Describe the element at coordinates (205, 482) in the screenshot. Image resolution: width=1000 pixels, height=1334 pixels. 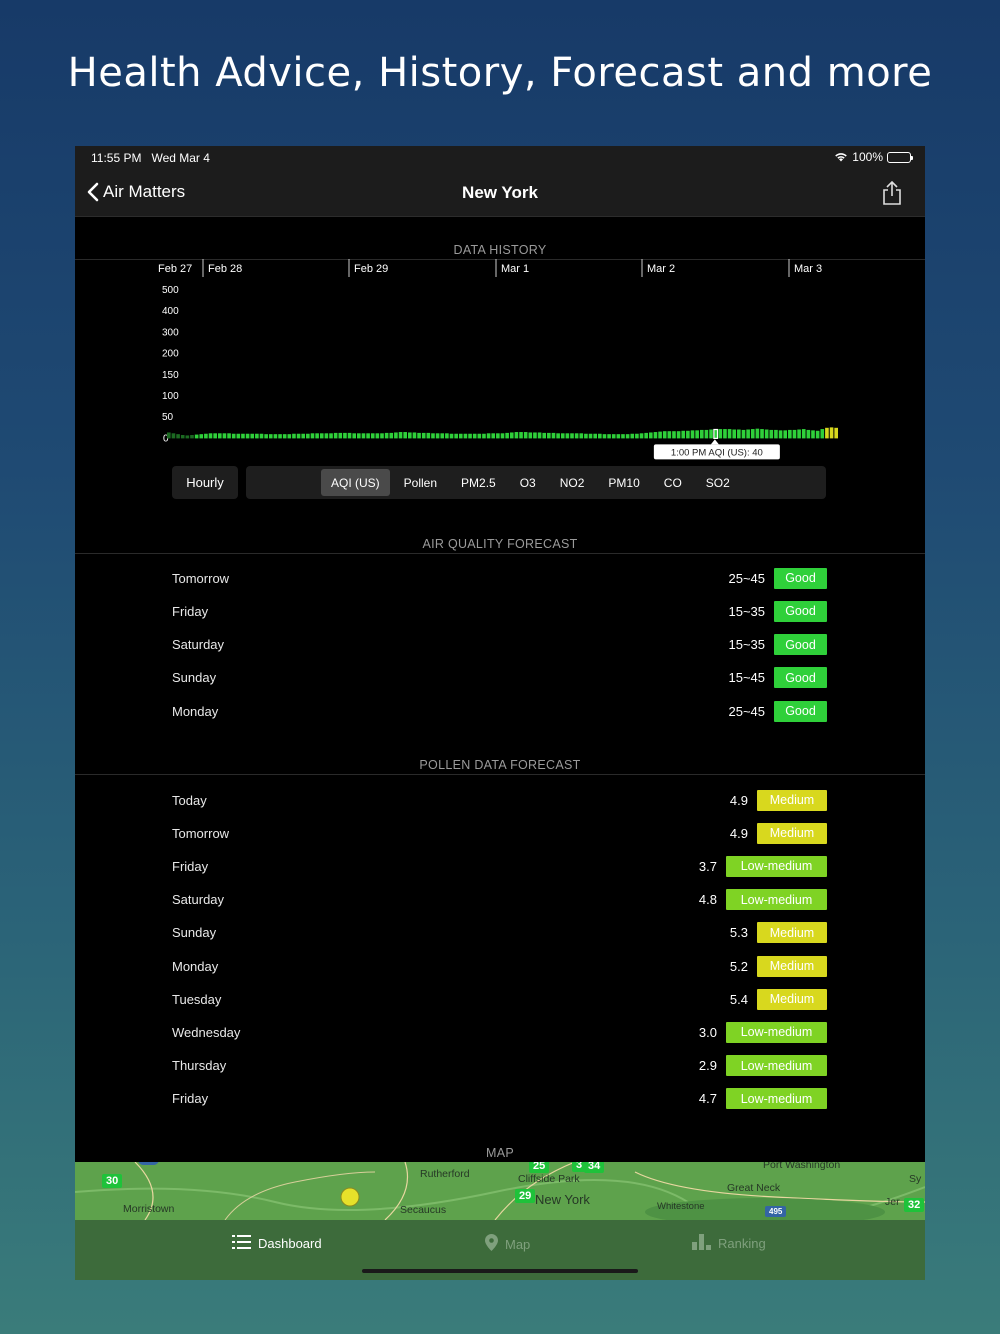
I see `hourly-button: Hourly` at that location.